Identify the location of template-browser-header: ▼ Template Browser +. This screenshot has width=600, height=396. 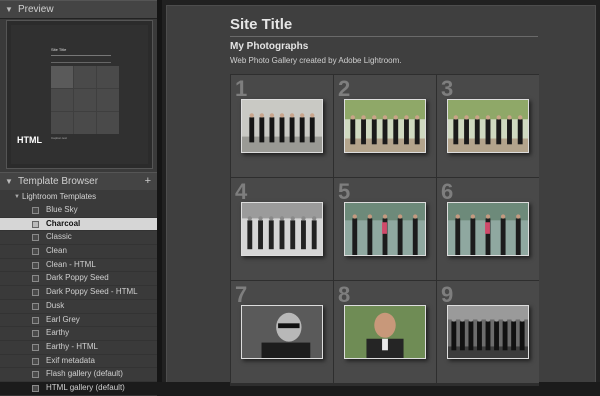
(78, 181).